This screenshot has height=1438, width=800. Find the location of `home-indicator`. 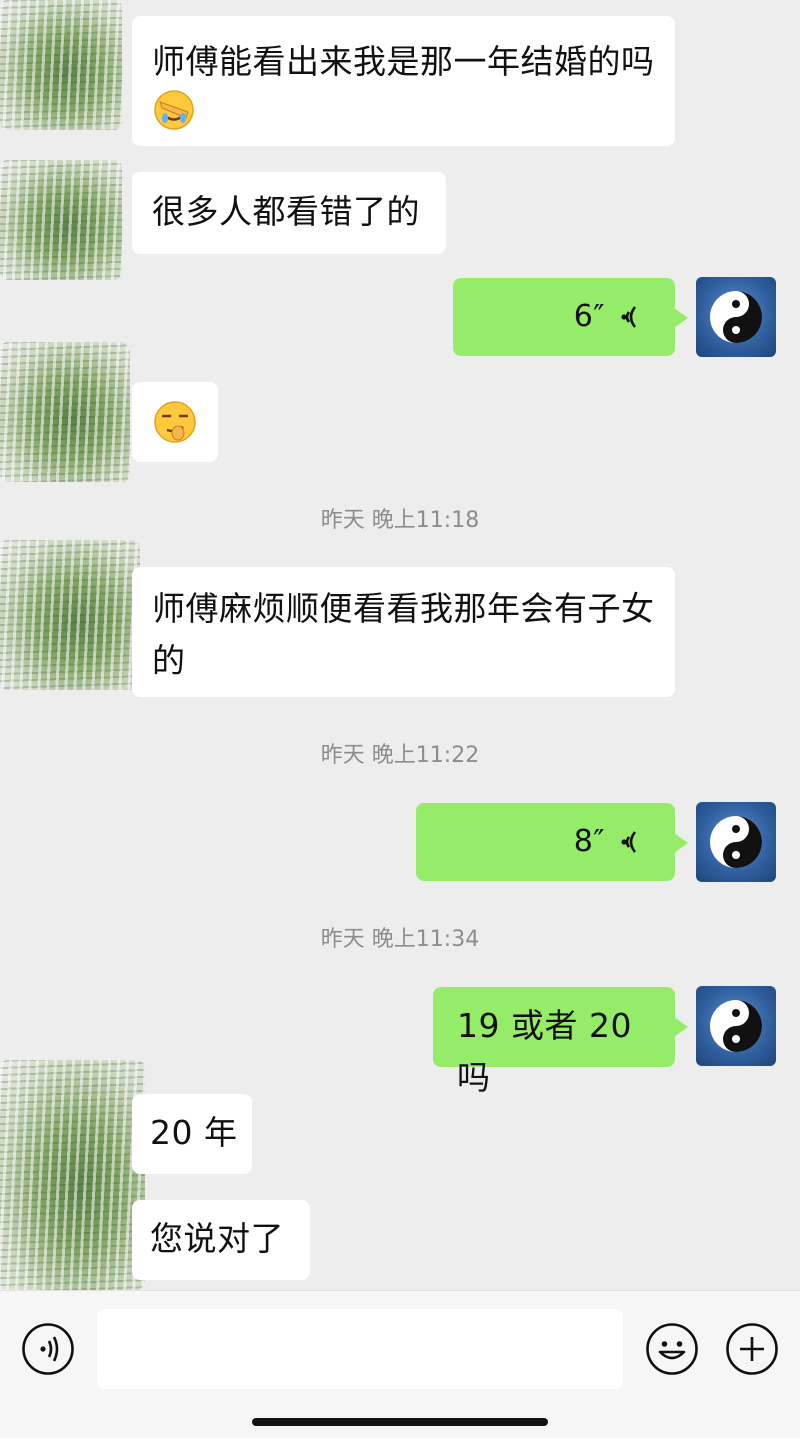

home-indicator is located at coordinates (400, 1422).